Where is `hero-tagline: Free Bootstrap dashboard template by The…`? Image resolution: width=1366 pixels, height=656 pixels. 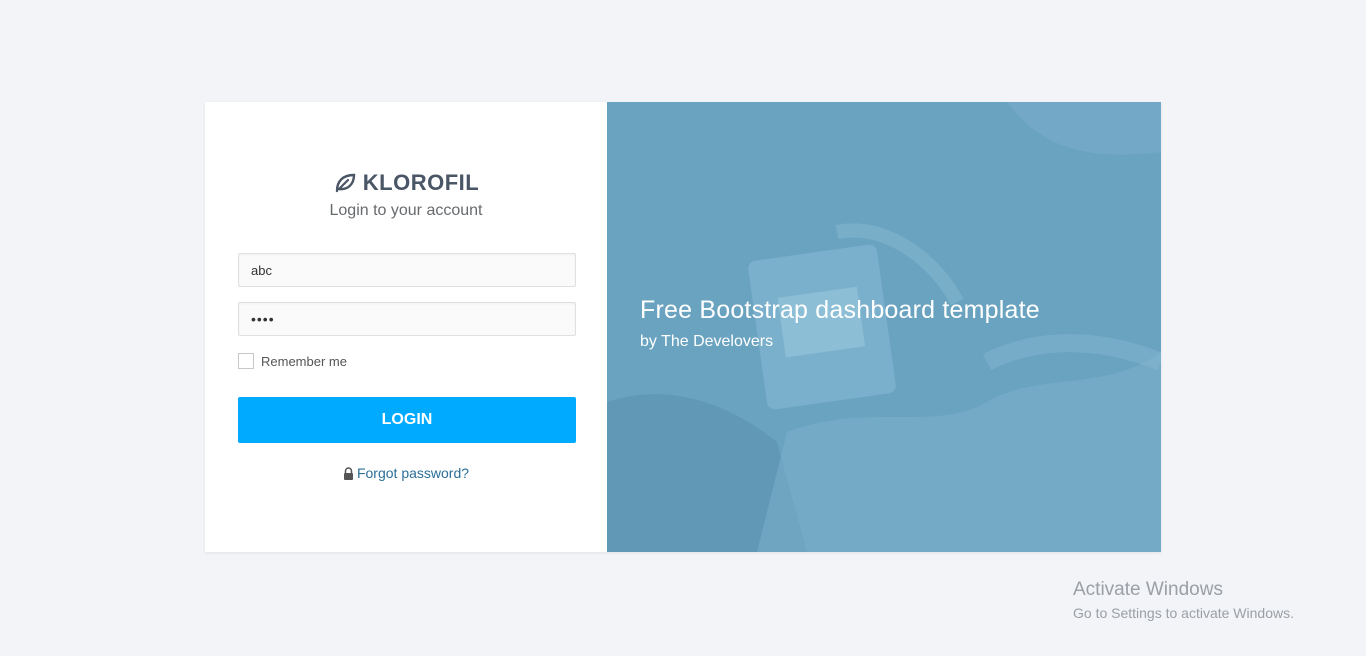 hero-tagline: Free Bootstrap dashboard template by The… is located at coordinates (840, 323).